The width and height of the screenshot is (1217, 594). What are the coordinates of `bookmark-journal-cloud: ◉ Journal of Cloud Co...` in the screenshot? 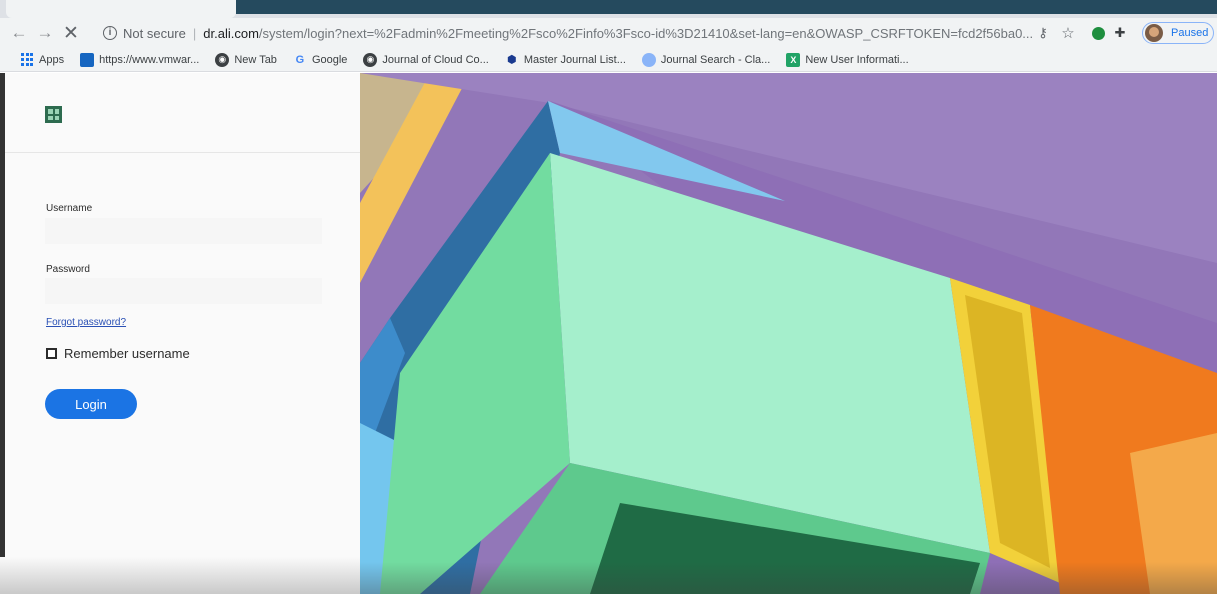 It's located at (426, 59).